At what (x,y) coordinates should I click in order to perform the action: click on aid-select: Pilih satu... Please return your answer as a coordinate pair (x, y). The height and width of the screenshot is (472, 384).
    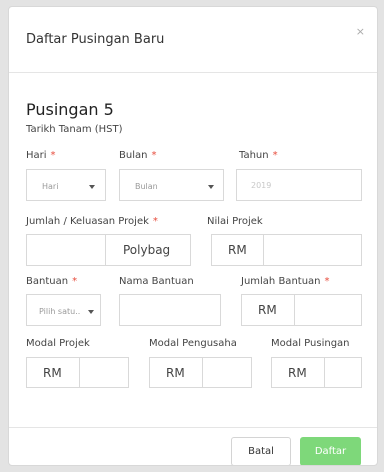
    Looking at the image, I should click on (63, 310).